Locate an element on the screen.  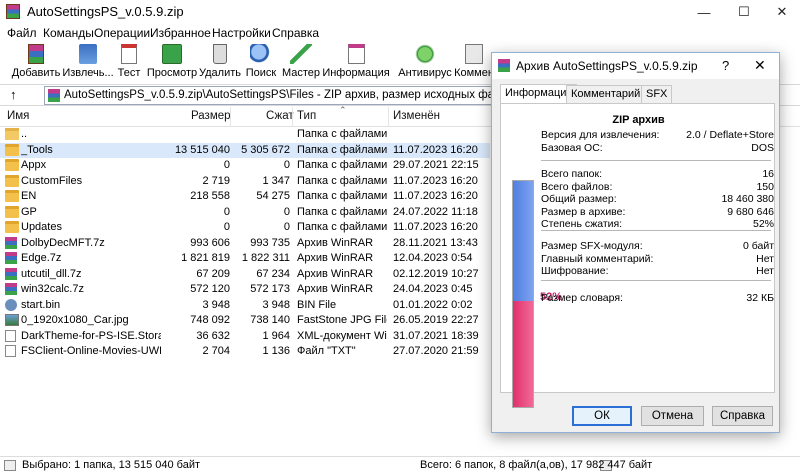
toolbar-add-button: Добавить is located at coordinates (36, 63).